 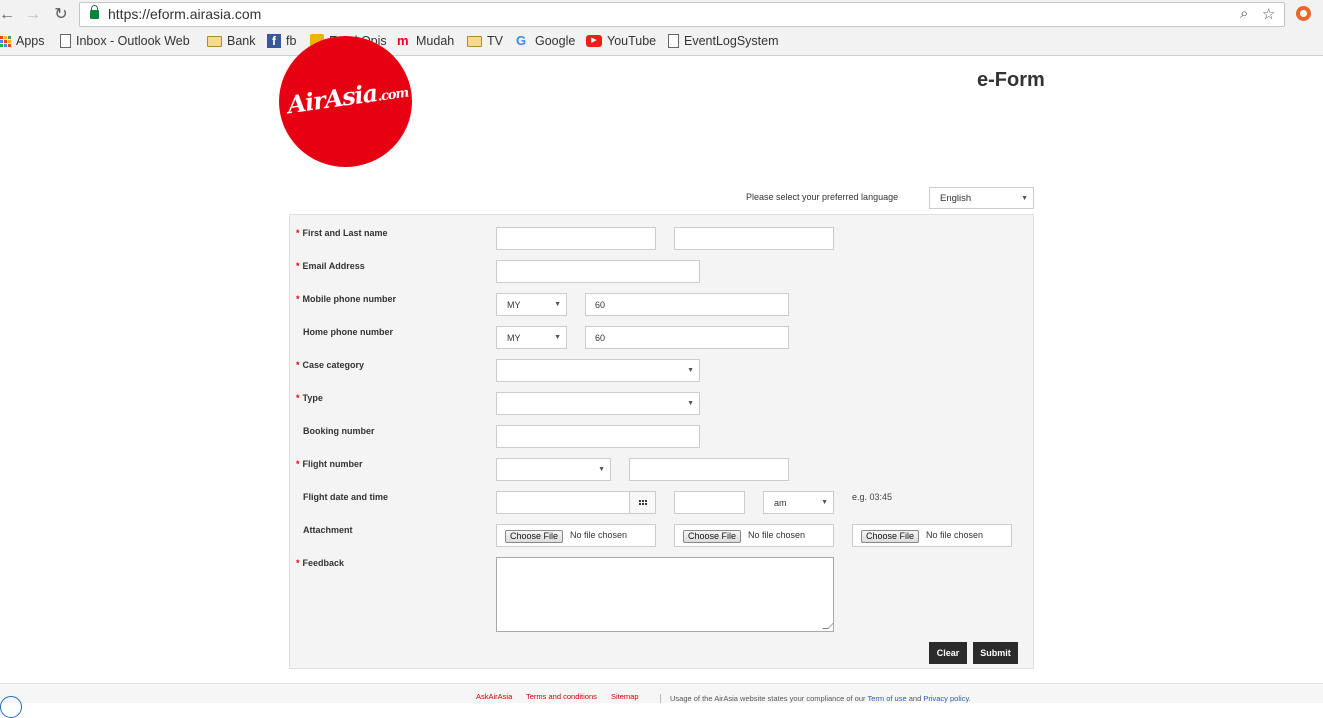 What do you see at coordinates (1303, 13) in the screenshot?
I see `extension-icon` at bounding box center [1303, 13].